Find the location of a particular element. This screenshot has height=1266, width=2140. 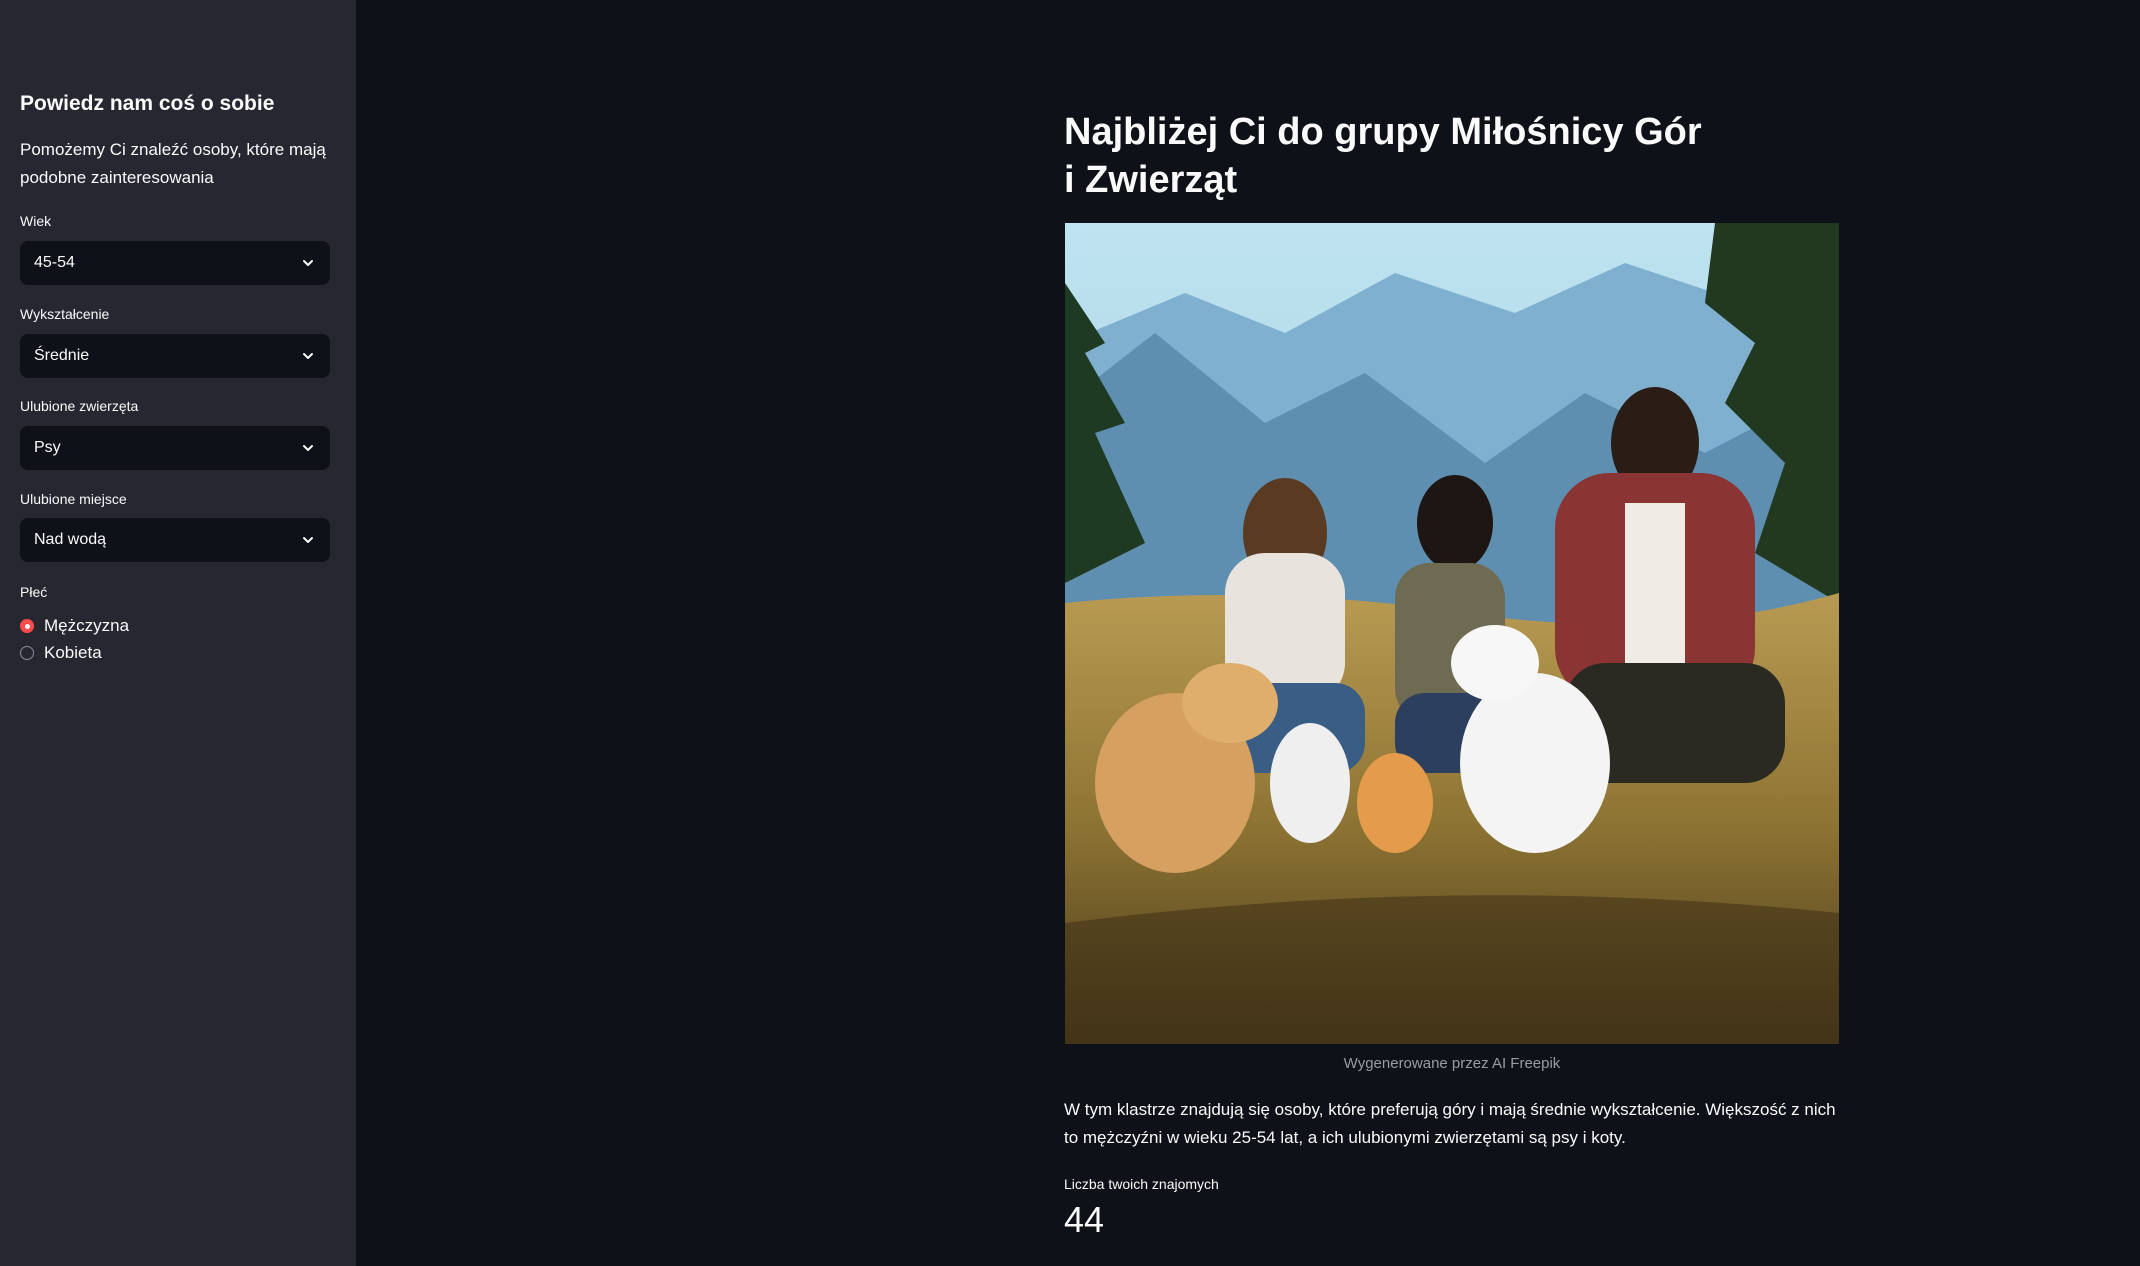

metric-value: 44 is located at coordinates (1084, 1219).